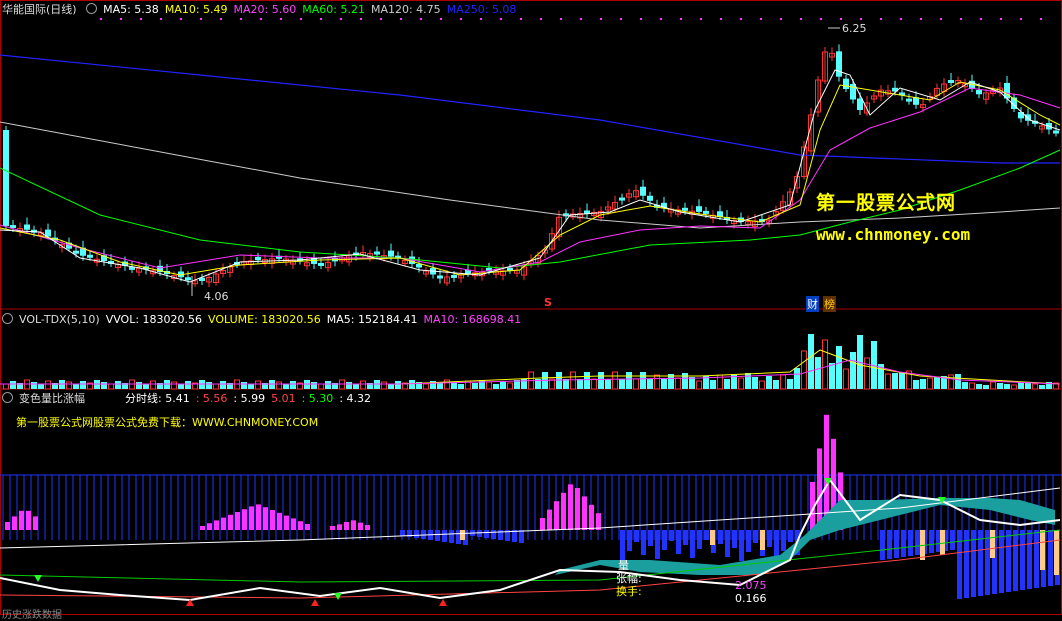 The width and height of the screenshot is (1062, 621). What do you see at coordinates (712, 537) in the screenshot?
I see `histogram-bar-tan` at bounding box center [712, 537].